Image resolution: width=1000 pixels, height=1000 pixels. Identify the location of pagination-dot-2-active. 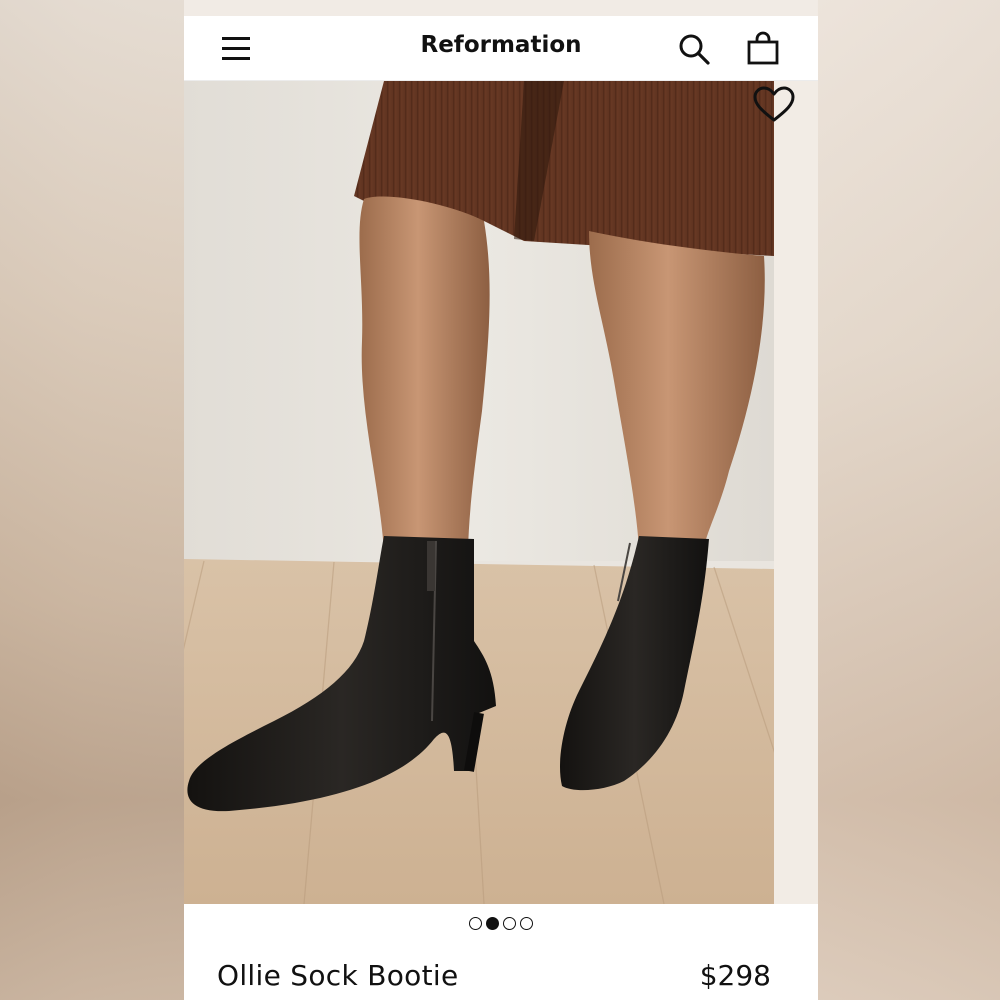
(492, 923).